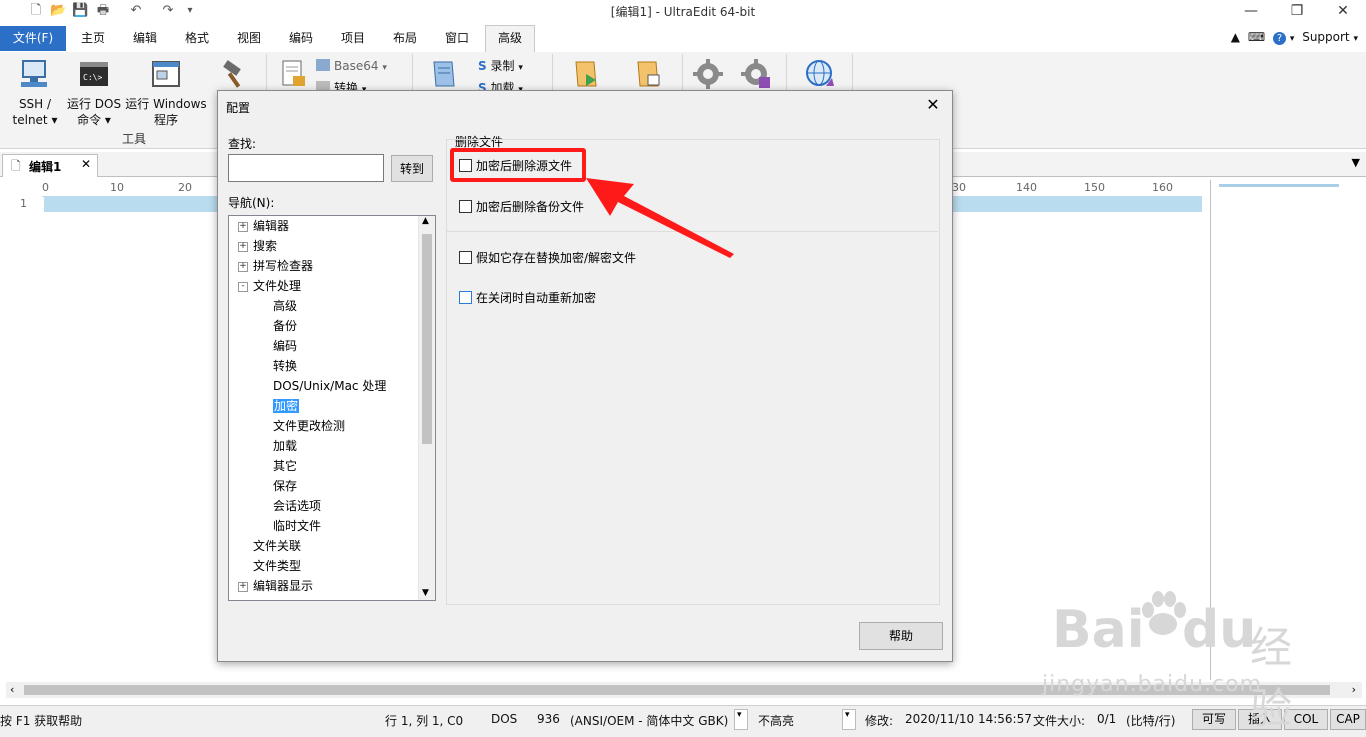 The width and height of the screenshot is (1366, 737). I want to click on codepage-dropdown: ▾, so click(741, 719).